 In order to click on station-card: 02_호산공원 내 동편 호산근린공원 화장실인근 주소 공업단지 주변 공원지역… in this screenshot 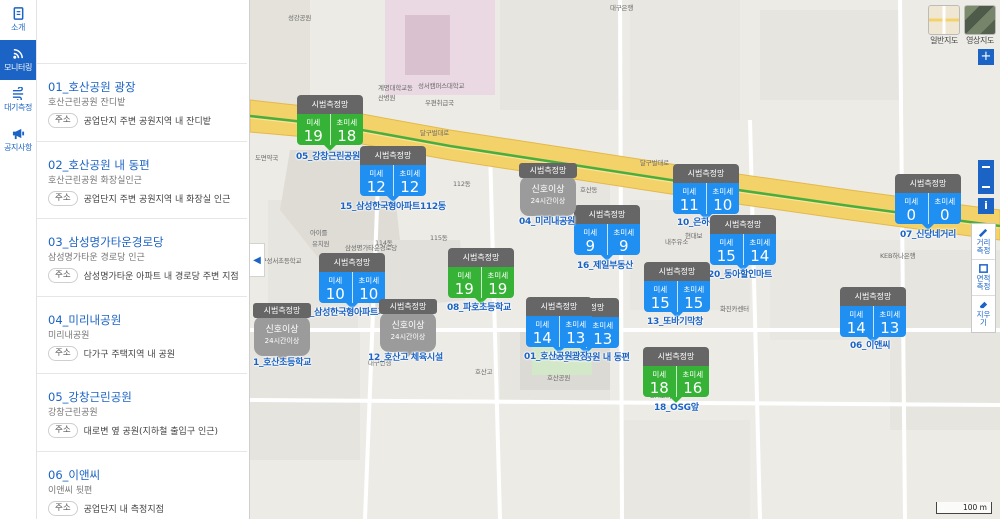, I will do `click(142, 179)`.